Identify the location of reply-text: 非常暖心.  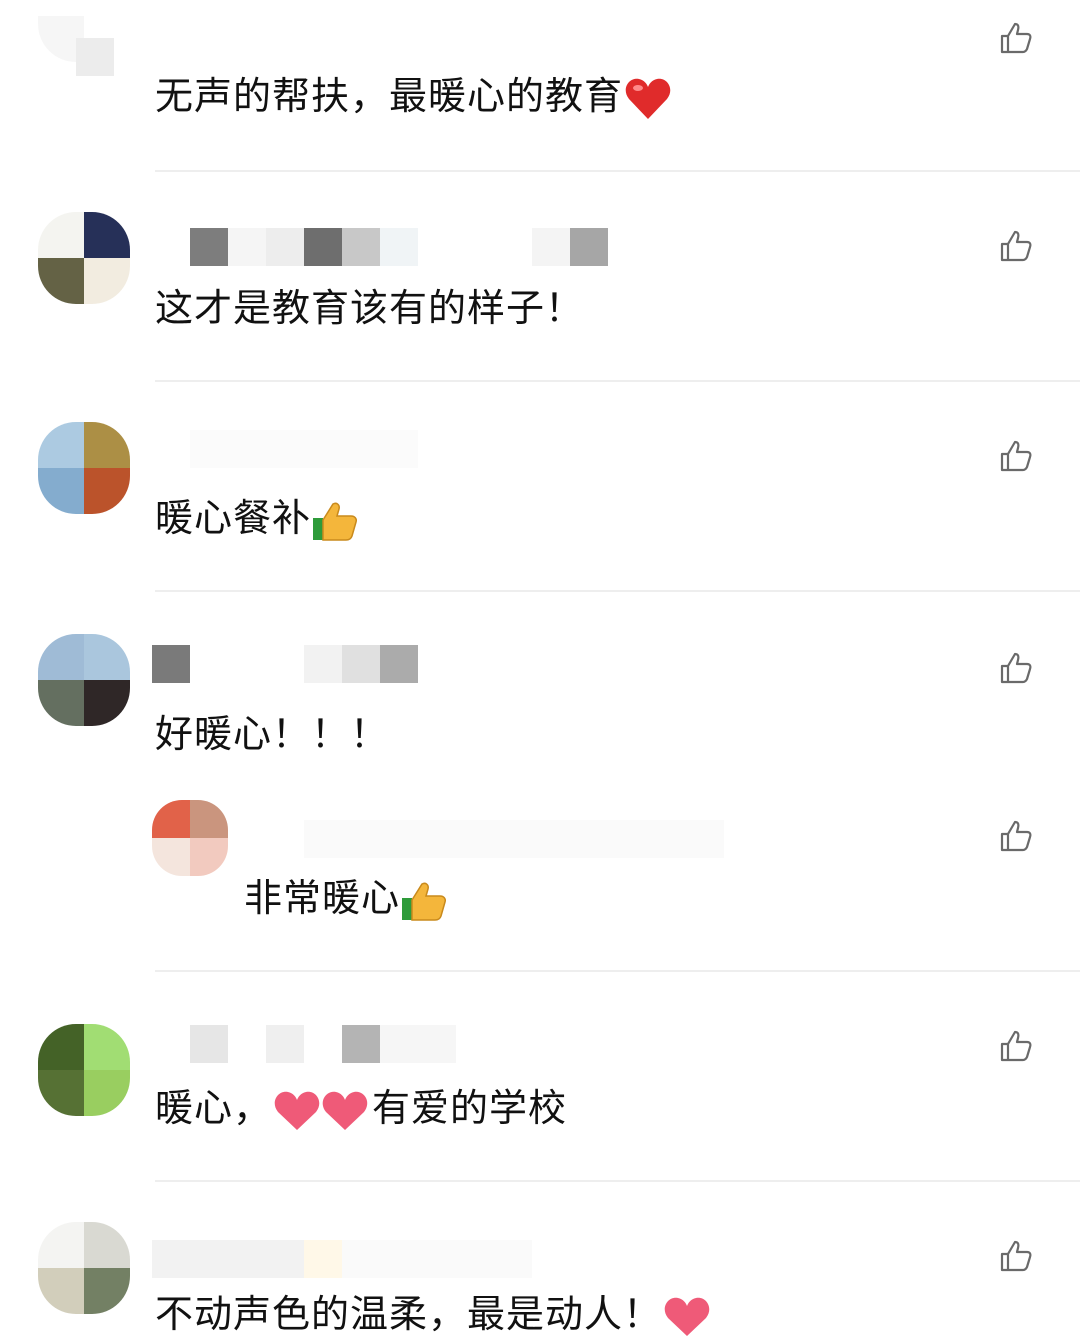
(346, 899).